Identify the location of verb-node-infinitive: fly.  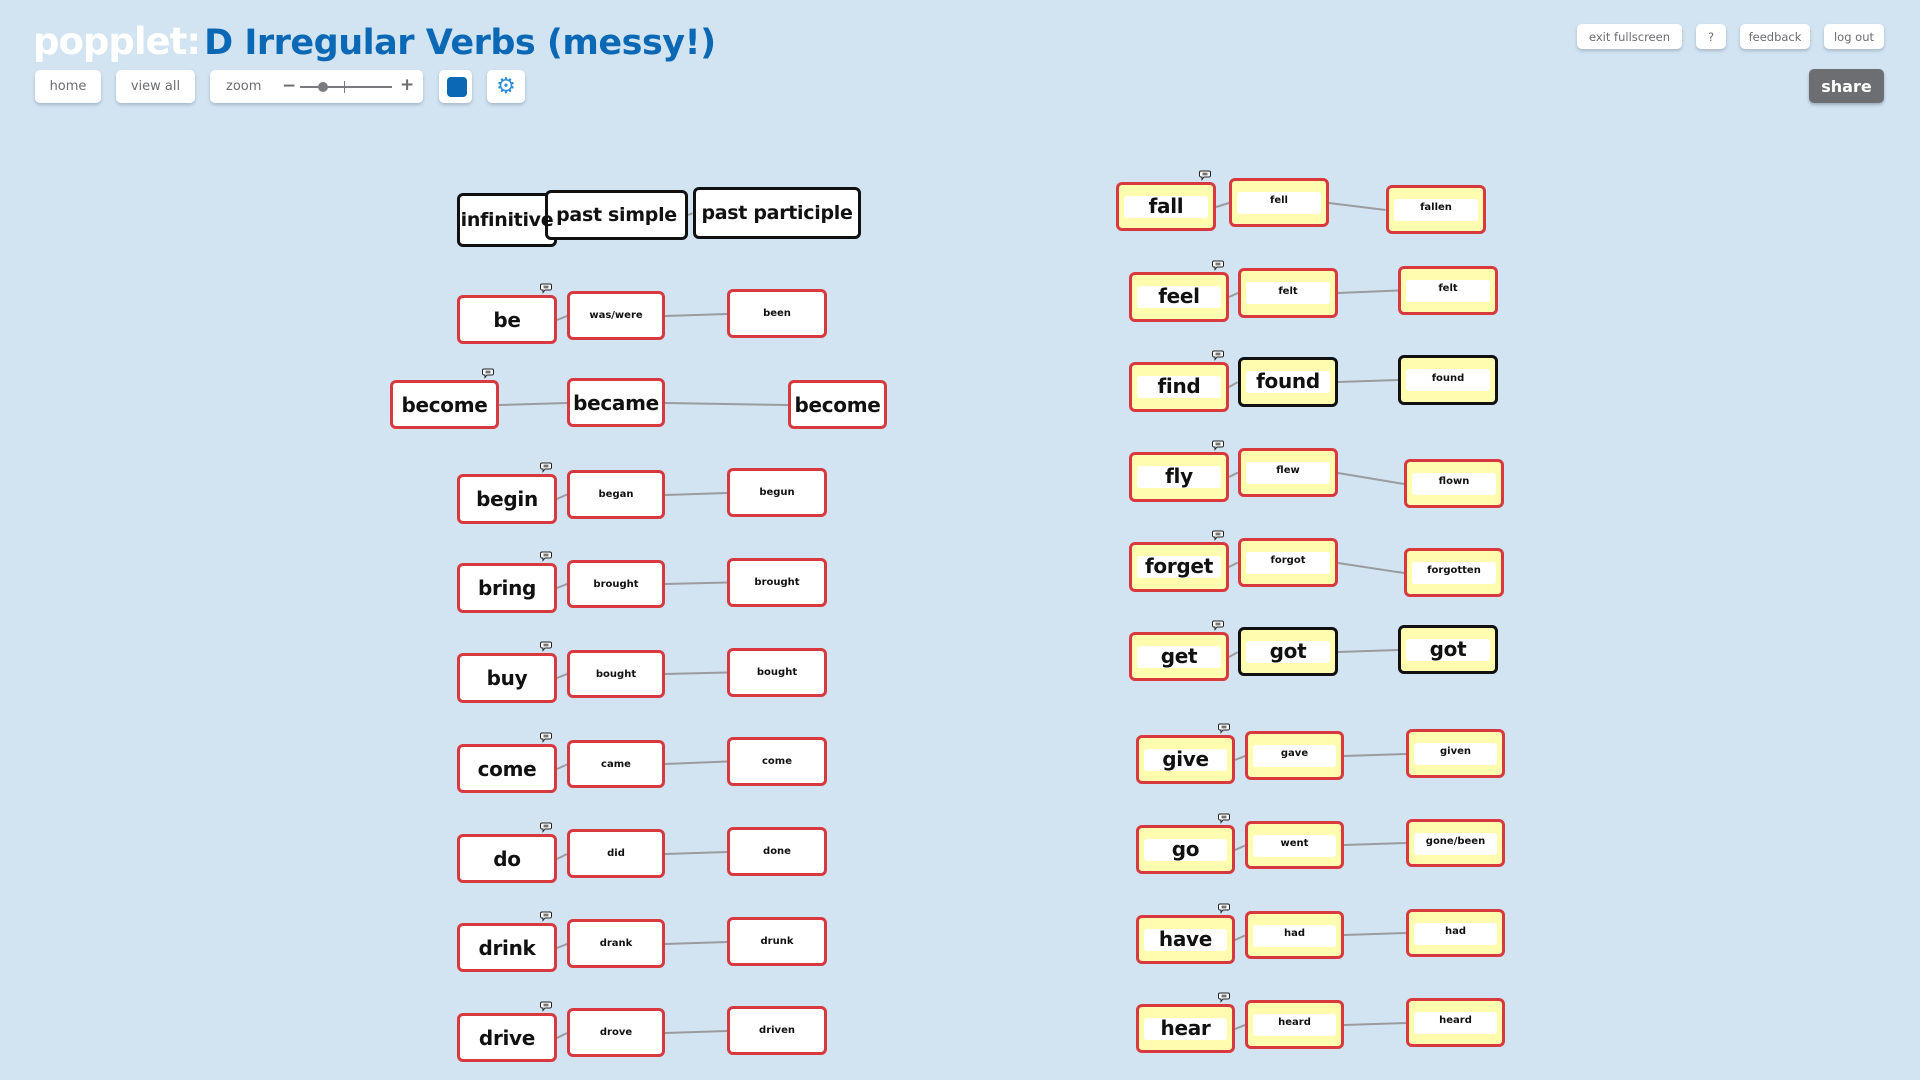
(1179, 477).